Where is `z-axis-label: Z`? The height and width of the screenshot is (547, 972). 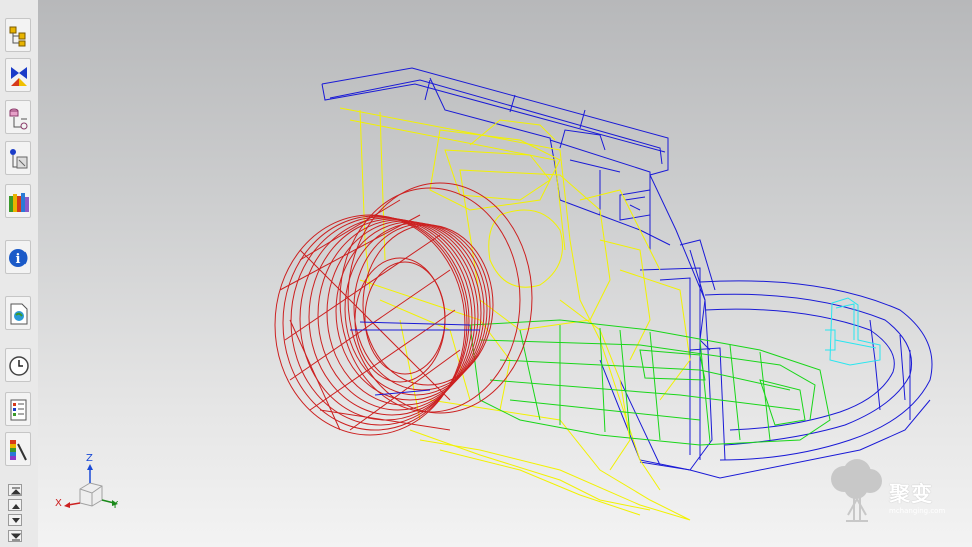 z-axis-label: Z is located at coordinates (89, 458).